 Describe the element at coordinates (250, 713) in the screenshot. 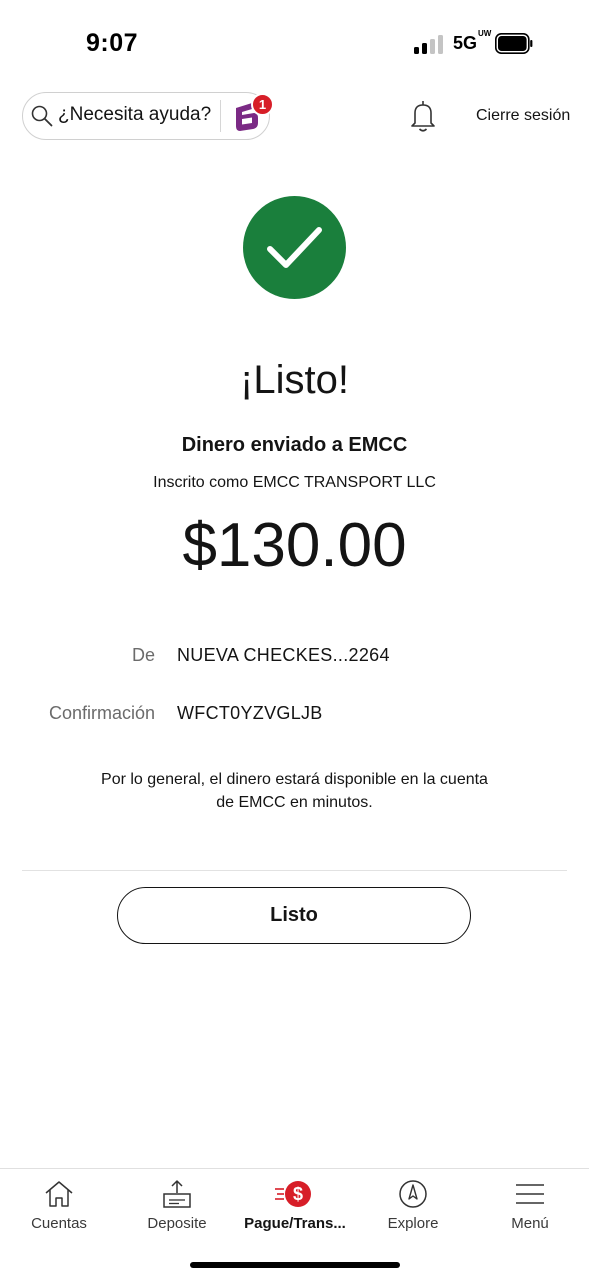

I see `confirmation-number-value: WFCT0YZVGLJB` at that location.